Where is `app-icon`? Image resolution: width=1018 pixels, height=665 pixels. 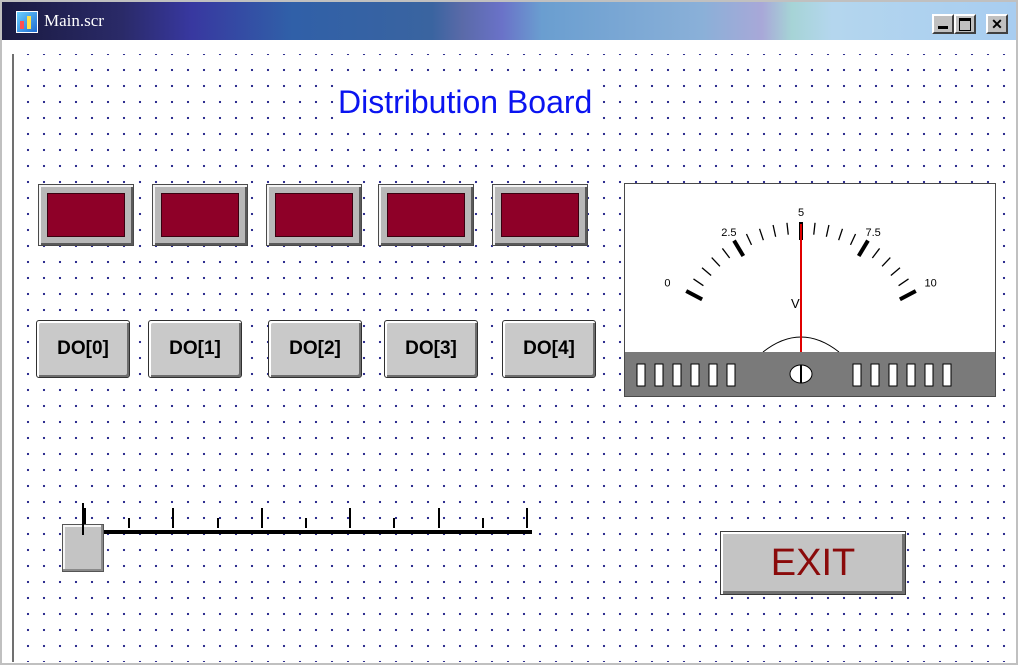 app-icon is located at coordinates (27, 22).